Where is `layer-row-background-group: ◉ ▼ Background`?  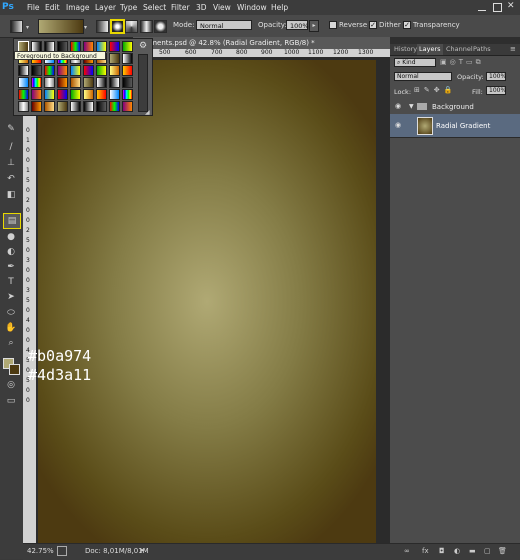
layer-row-background-group: ◉ ▼ Background is located at coordinates (455, 107).